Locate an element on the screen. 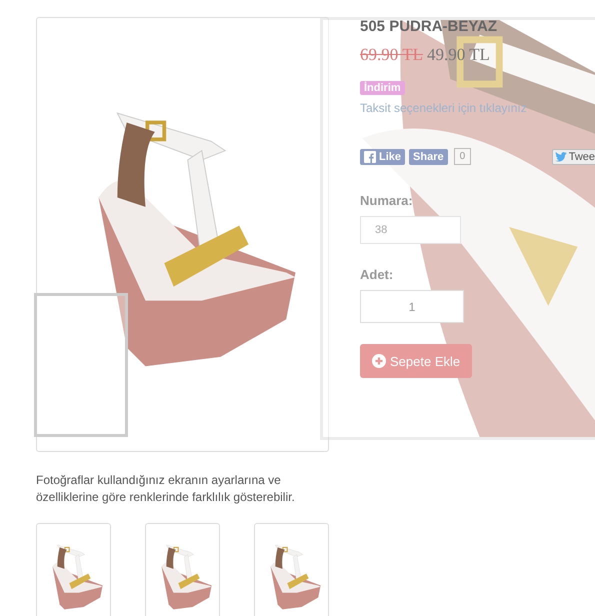 This screenshot has width=595, height=616. old-price: 69.90 TL is located at coordinates (391, 55).